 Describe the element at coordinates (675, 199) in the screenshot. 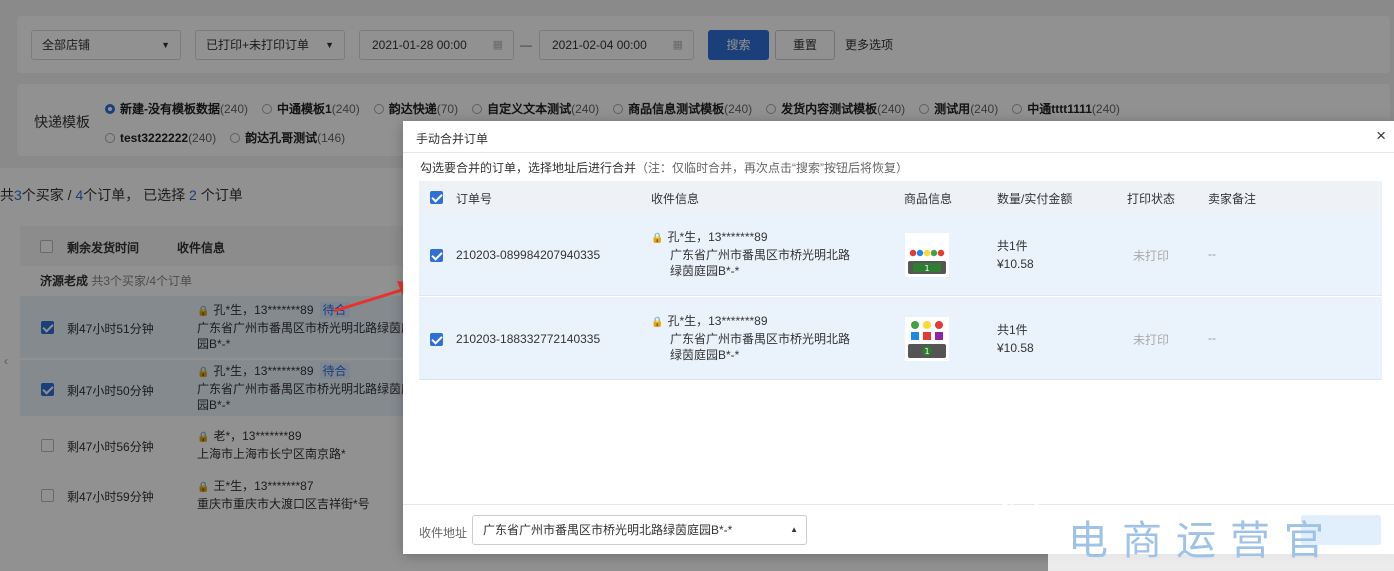

I see `col-recipient: 收件信息` at that location.